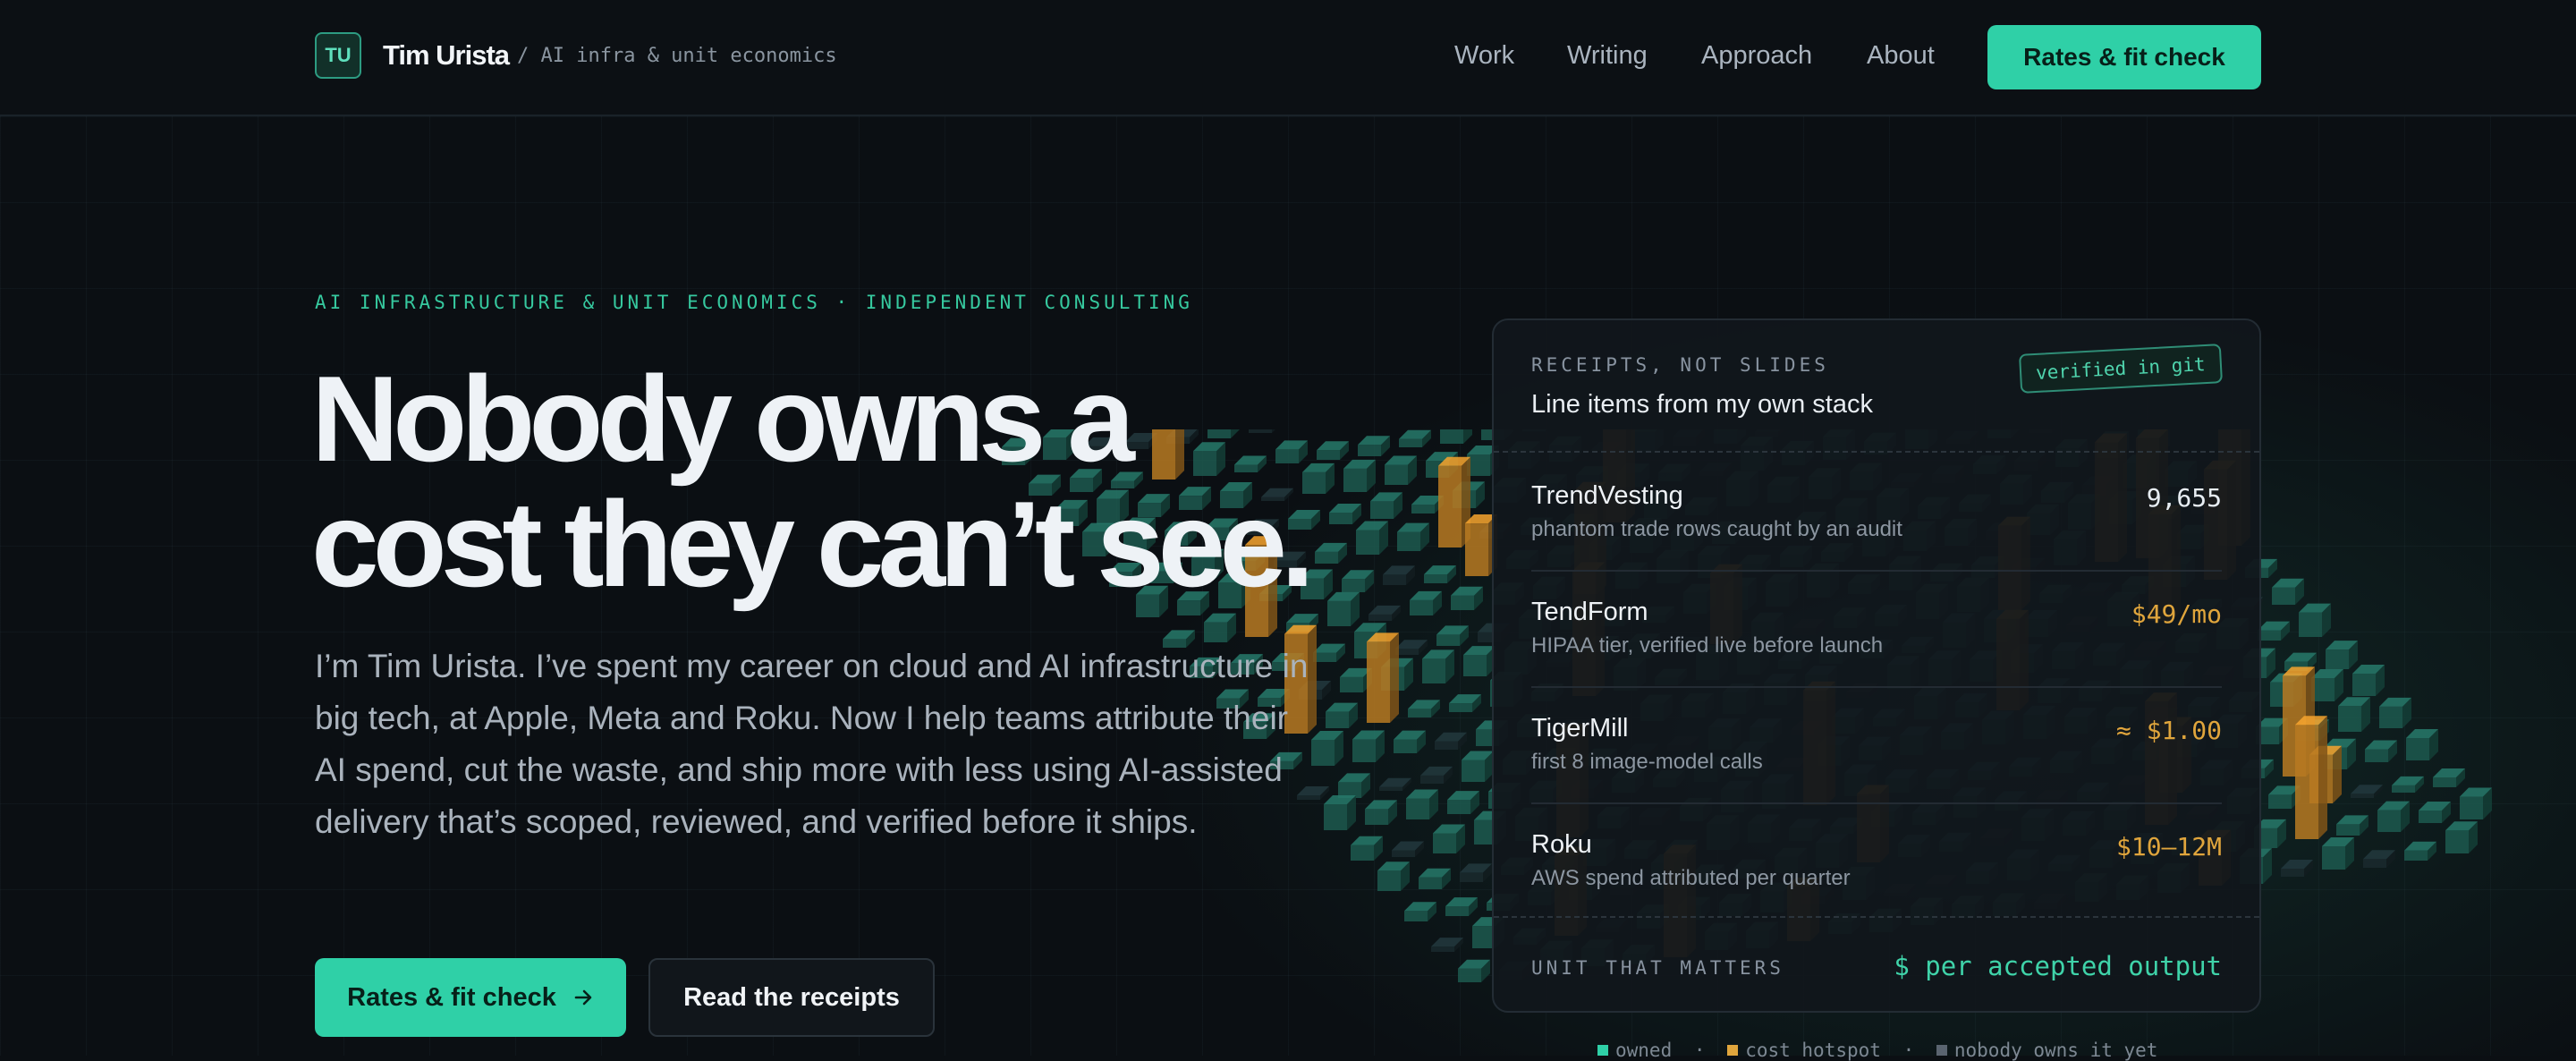  I want to click on legend-label: owned, so click(1643, 1050).